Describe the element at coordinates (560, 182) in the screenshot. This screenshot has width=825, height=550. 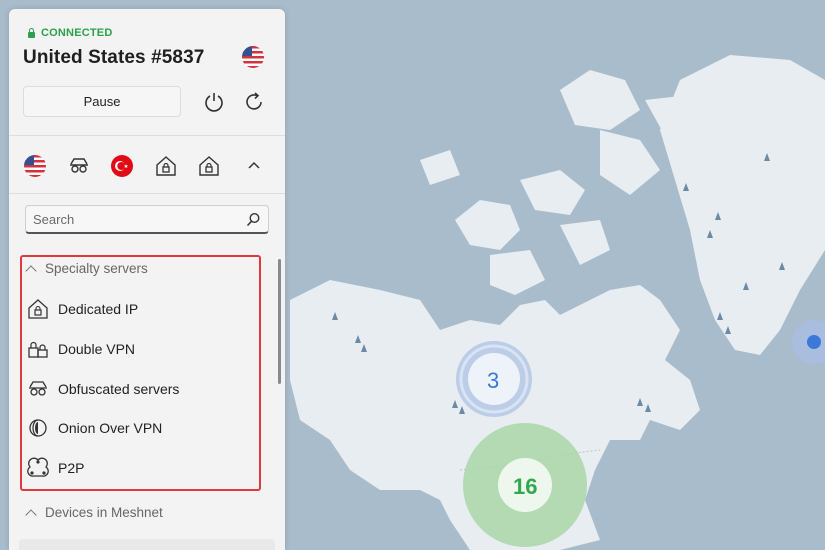
I see `canada-islands` at that location.